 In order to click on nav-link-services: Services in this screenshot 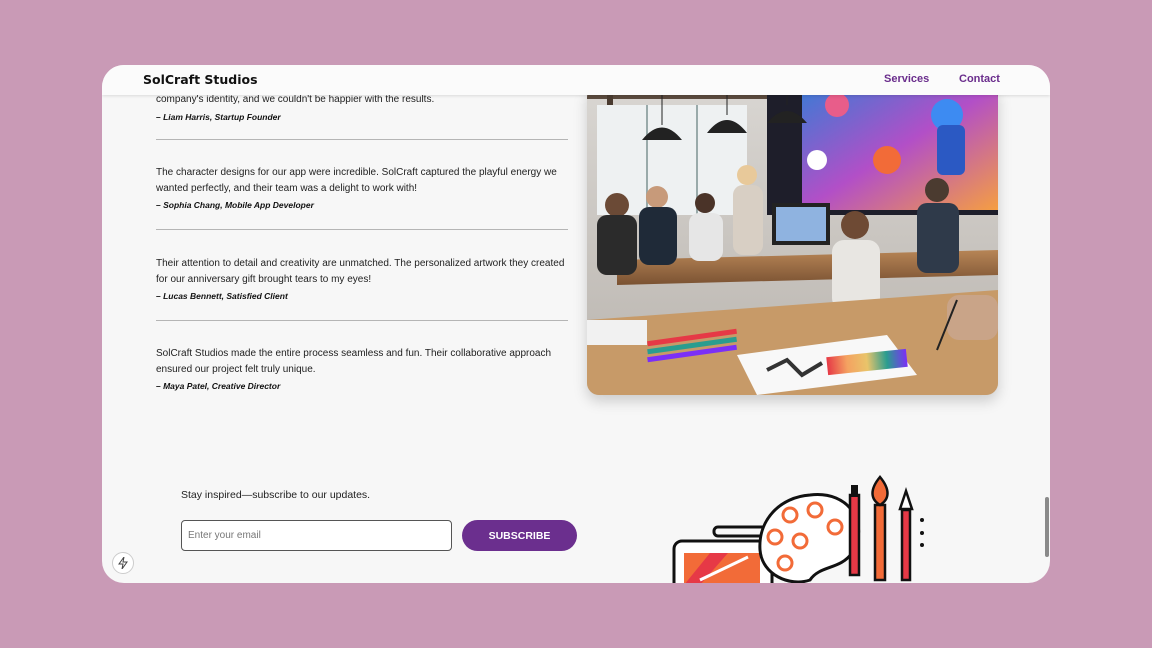, I will do `click(906, 79)`.